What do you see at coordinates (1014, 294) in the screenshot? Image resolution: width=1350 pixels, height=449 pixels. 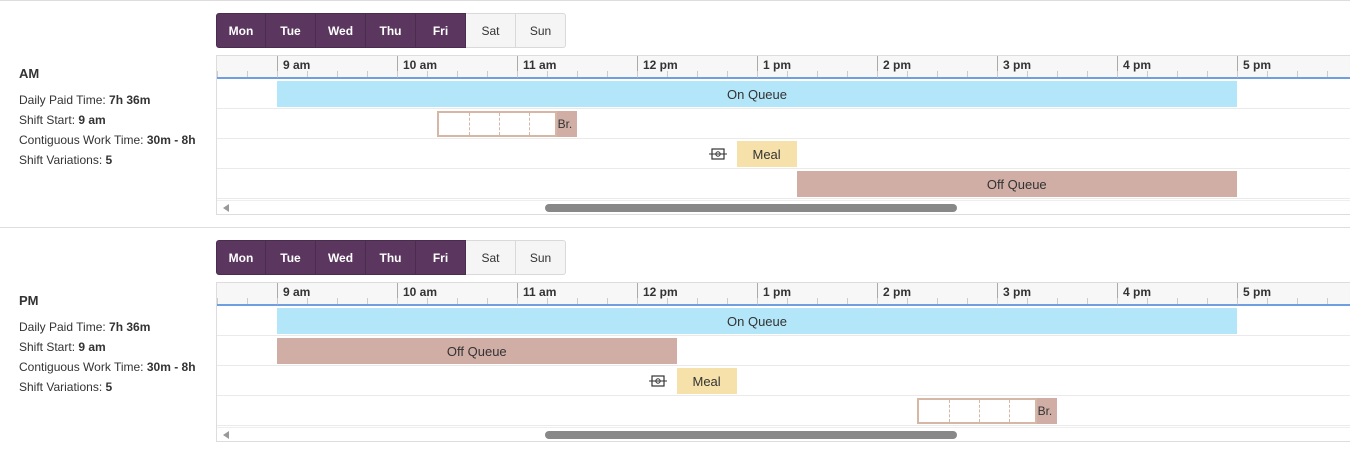 I see `hour-label: 3 pm` at bounding box center [1014, 294].